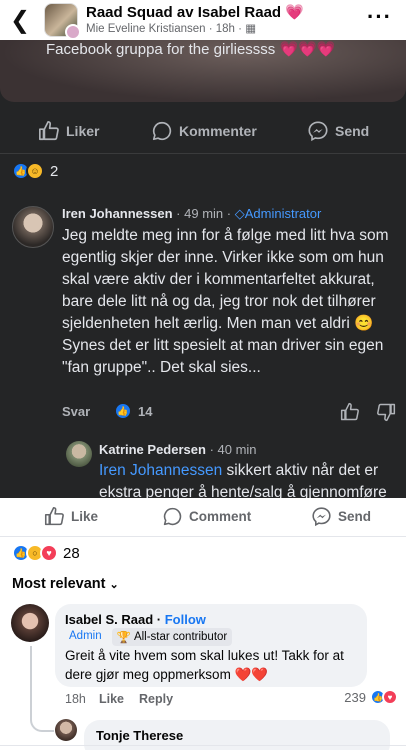 The image size is (406, 750). I want to click on embedded-like-button: Liker, so click(68, 131).